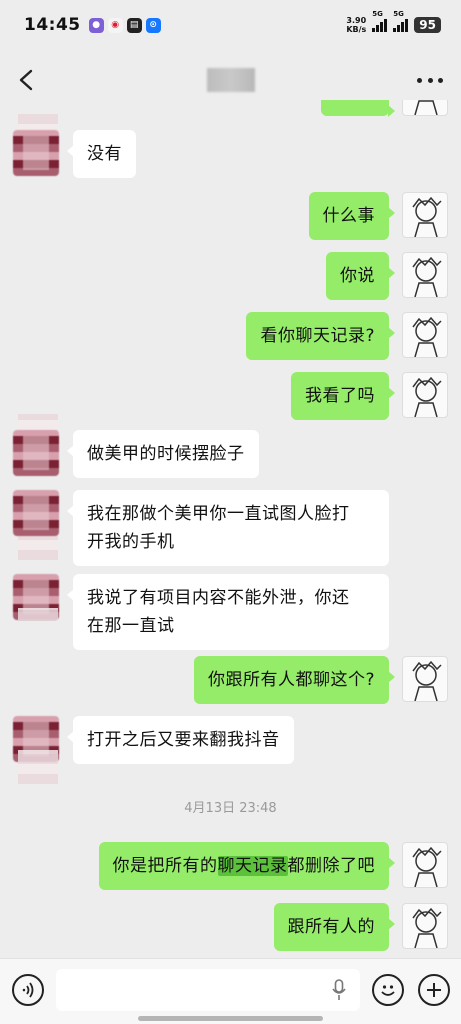  I want to click on input-bar, so click(230, 991).